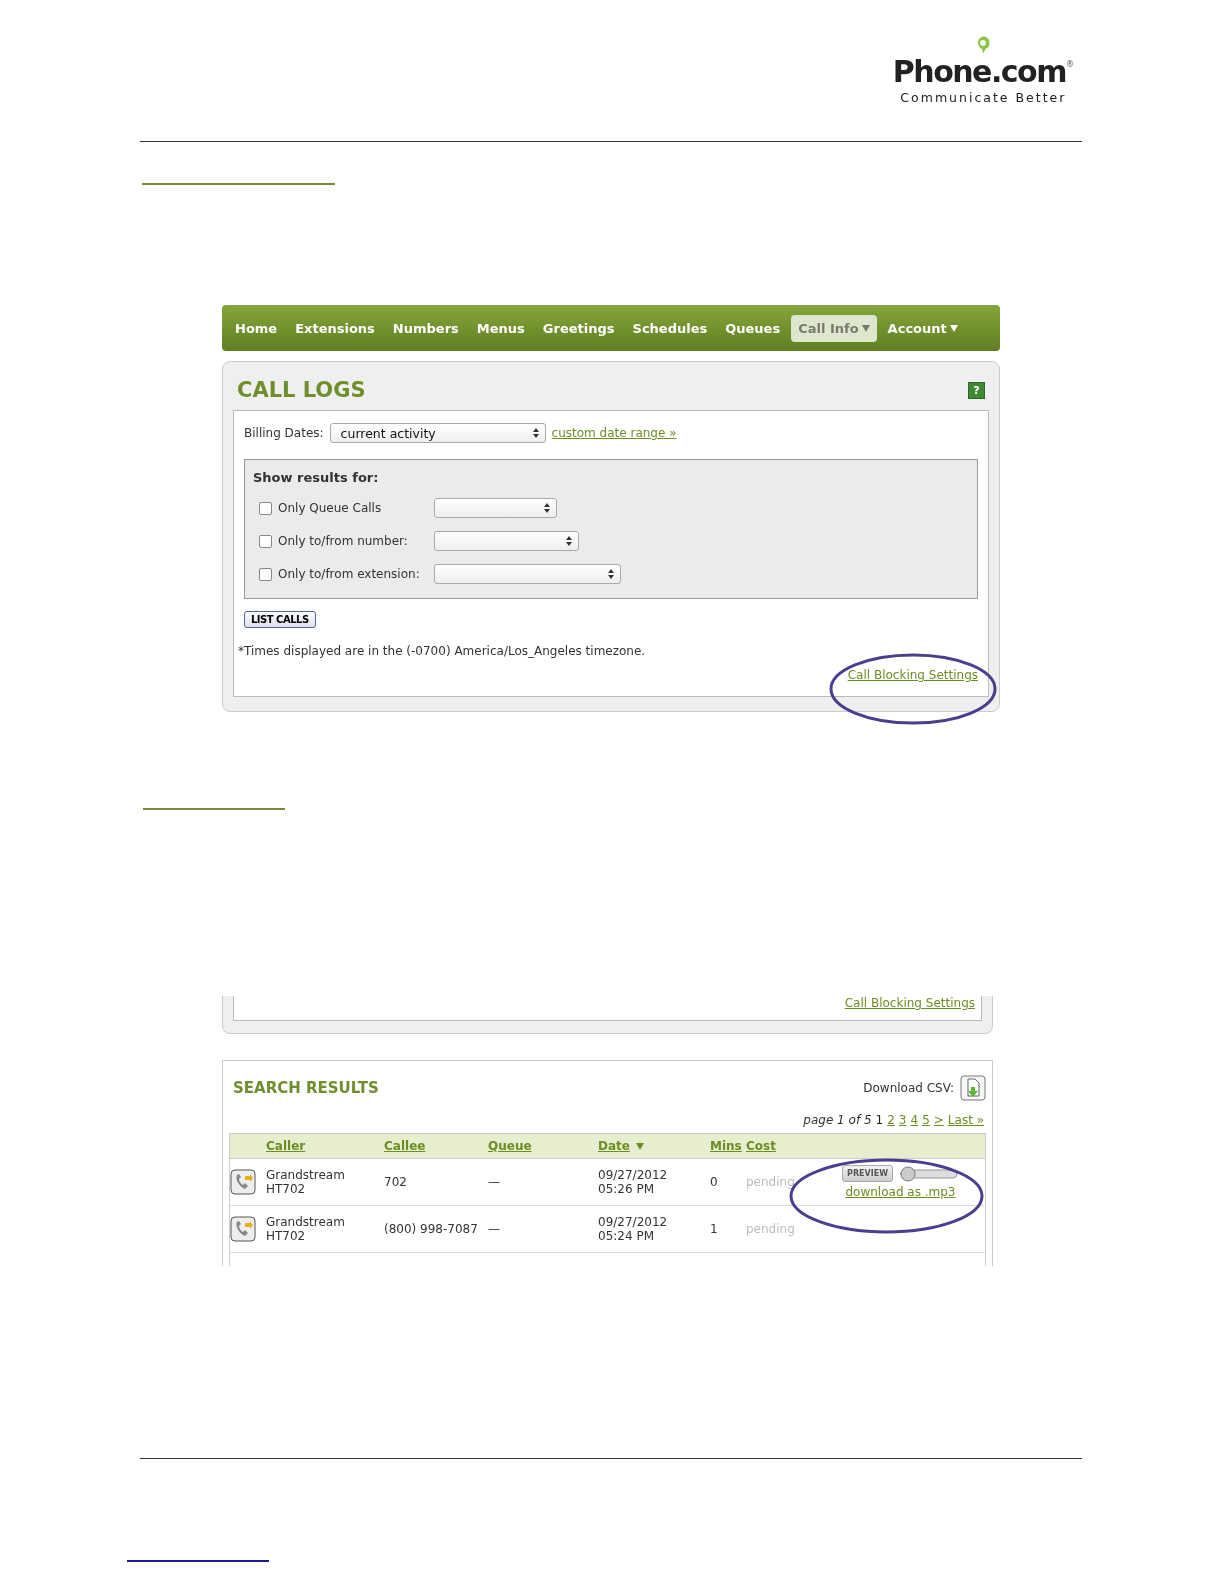 This screenshot has height=1584, width=1224. Describe the element at coordinates (335, 328) in the screenshot. I see `nav-tab: Extensions` at that location.